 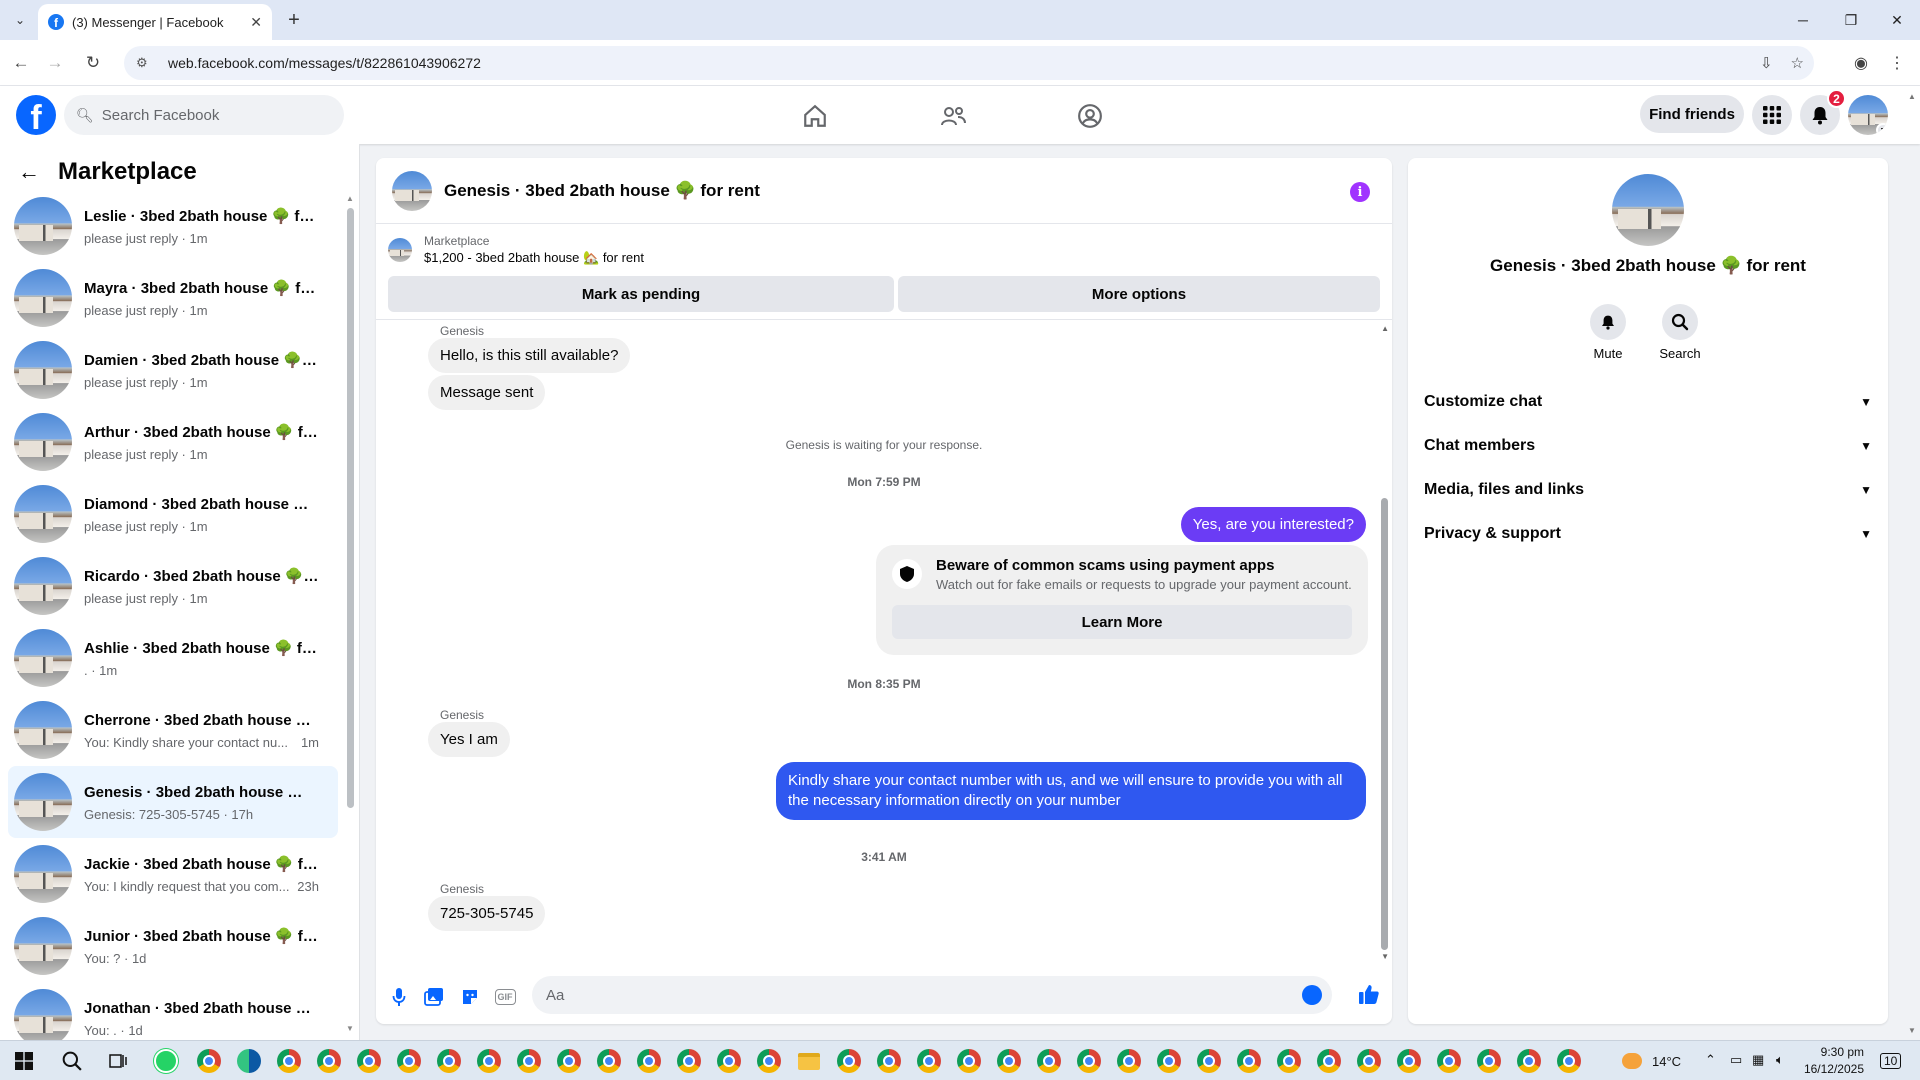 What do you see at coordinates (1680, 332) in the screenshot?
I see `search-in-chat-button: Search` at bounding box center [1680, 332].